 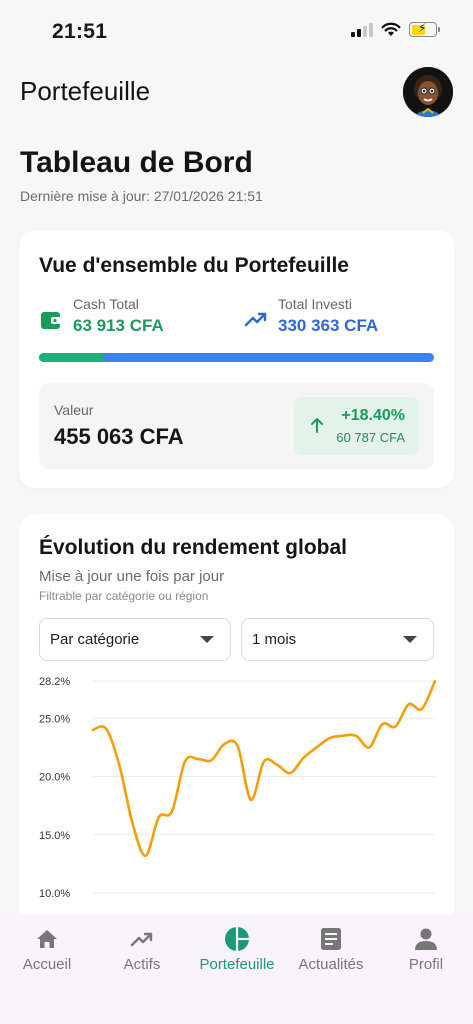 I want to click on total-invested-value: 330 363 CFA, so click(x=328, y=325).